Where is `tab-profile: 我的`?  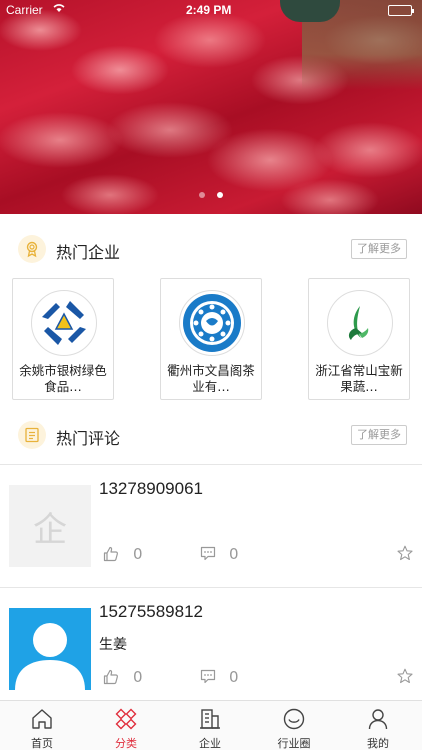 tab-profile: 我的 is located at coordinates (378, 725).